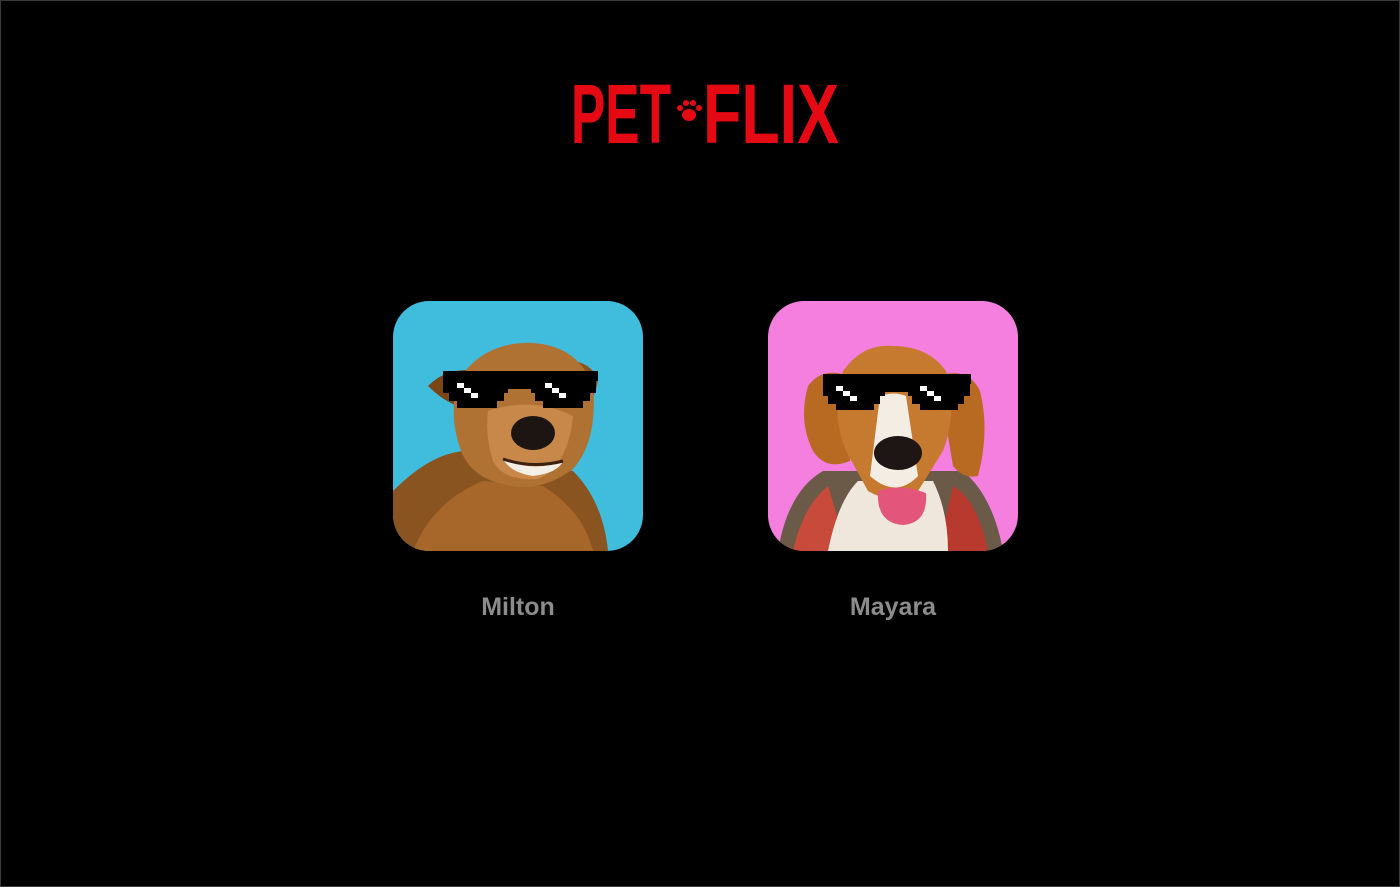  I want to click on profile-name-milton: Milton, so click(518, 607).